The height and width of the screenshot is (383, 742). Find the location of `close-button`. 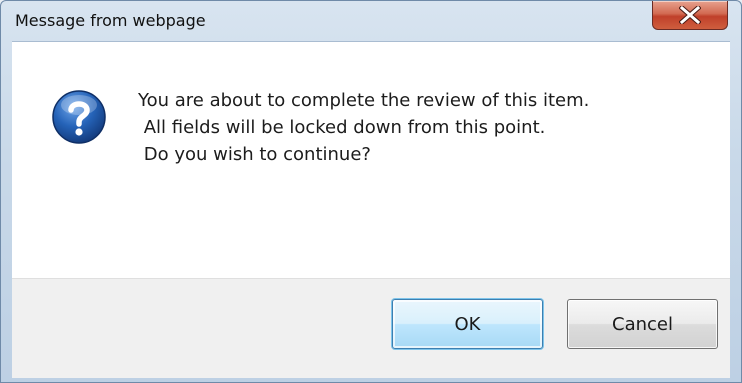

close-button is located at coordinates (690, 15).